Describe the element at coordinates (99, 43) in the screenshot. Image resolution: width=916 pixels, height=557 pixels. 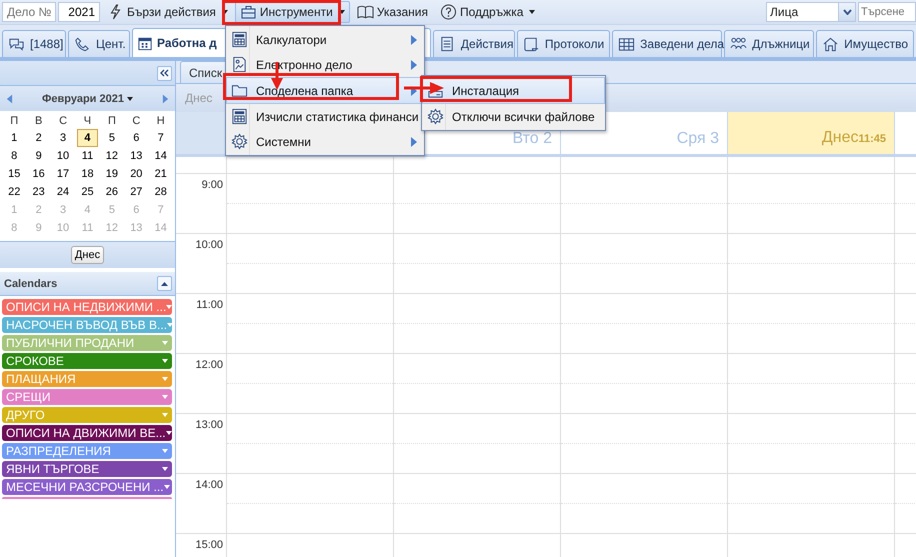
I see `tab: Цент.` at that location.